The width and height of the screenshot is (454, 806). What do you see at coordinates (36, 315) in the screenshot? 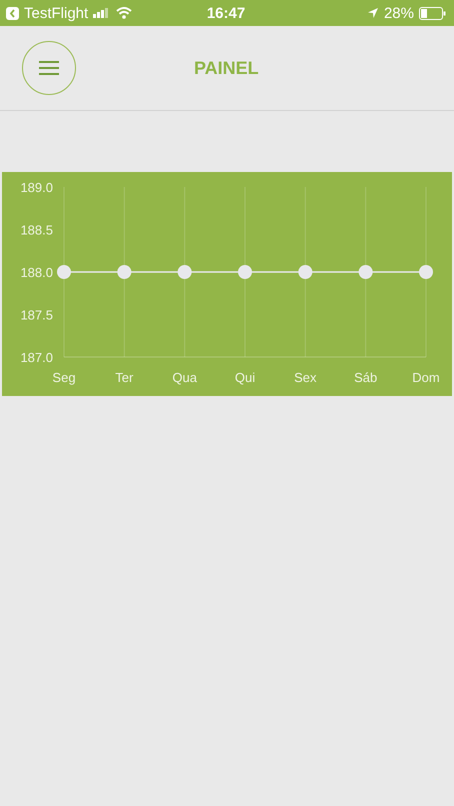
I see `y-axis-label: 187.5` at bounding box center [36, 315].